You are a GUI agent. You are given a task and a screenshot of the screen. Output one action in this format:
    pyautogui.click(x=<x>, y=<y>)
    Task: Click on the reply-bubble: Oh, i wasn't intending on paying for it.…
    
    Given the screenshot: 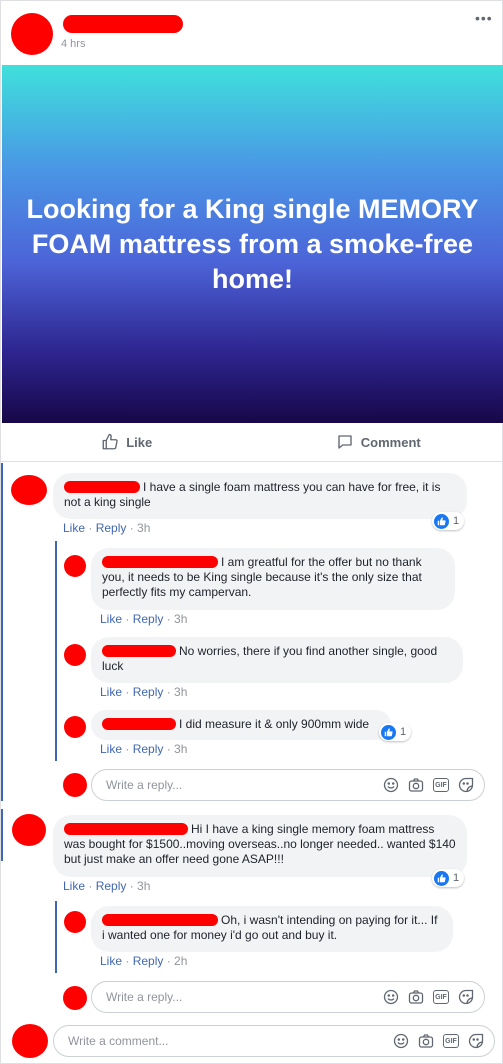 What is the action you would take?
    pyautogui.click(x=272, y=929)
    